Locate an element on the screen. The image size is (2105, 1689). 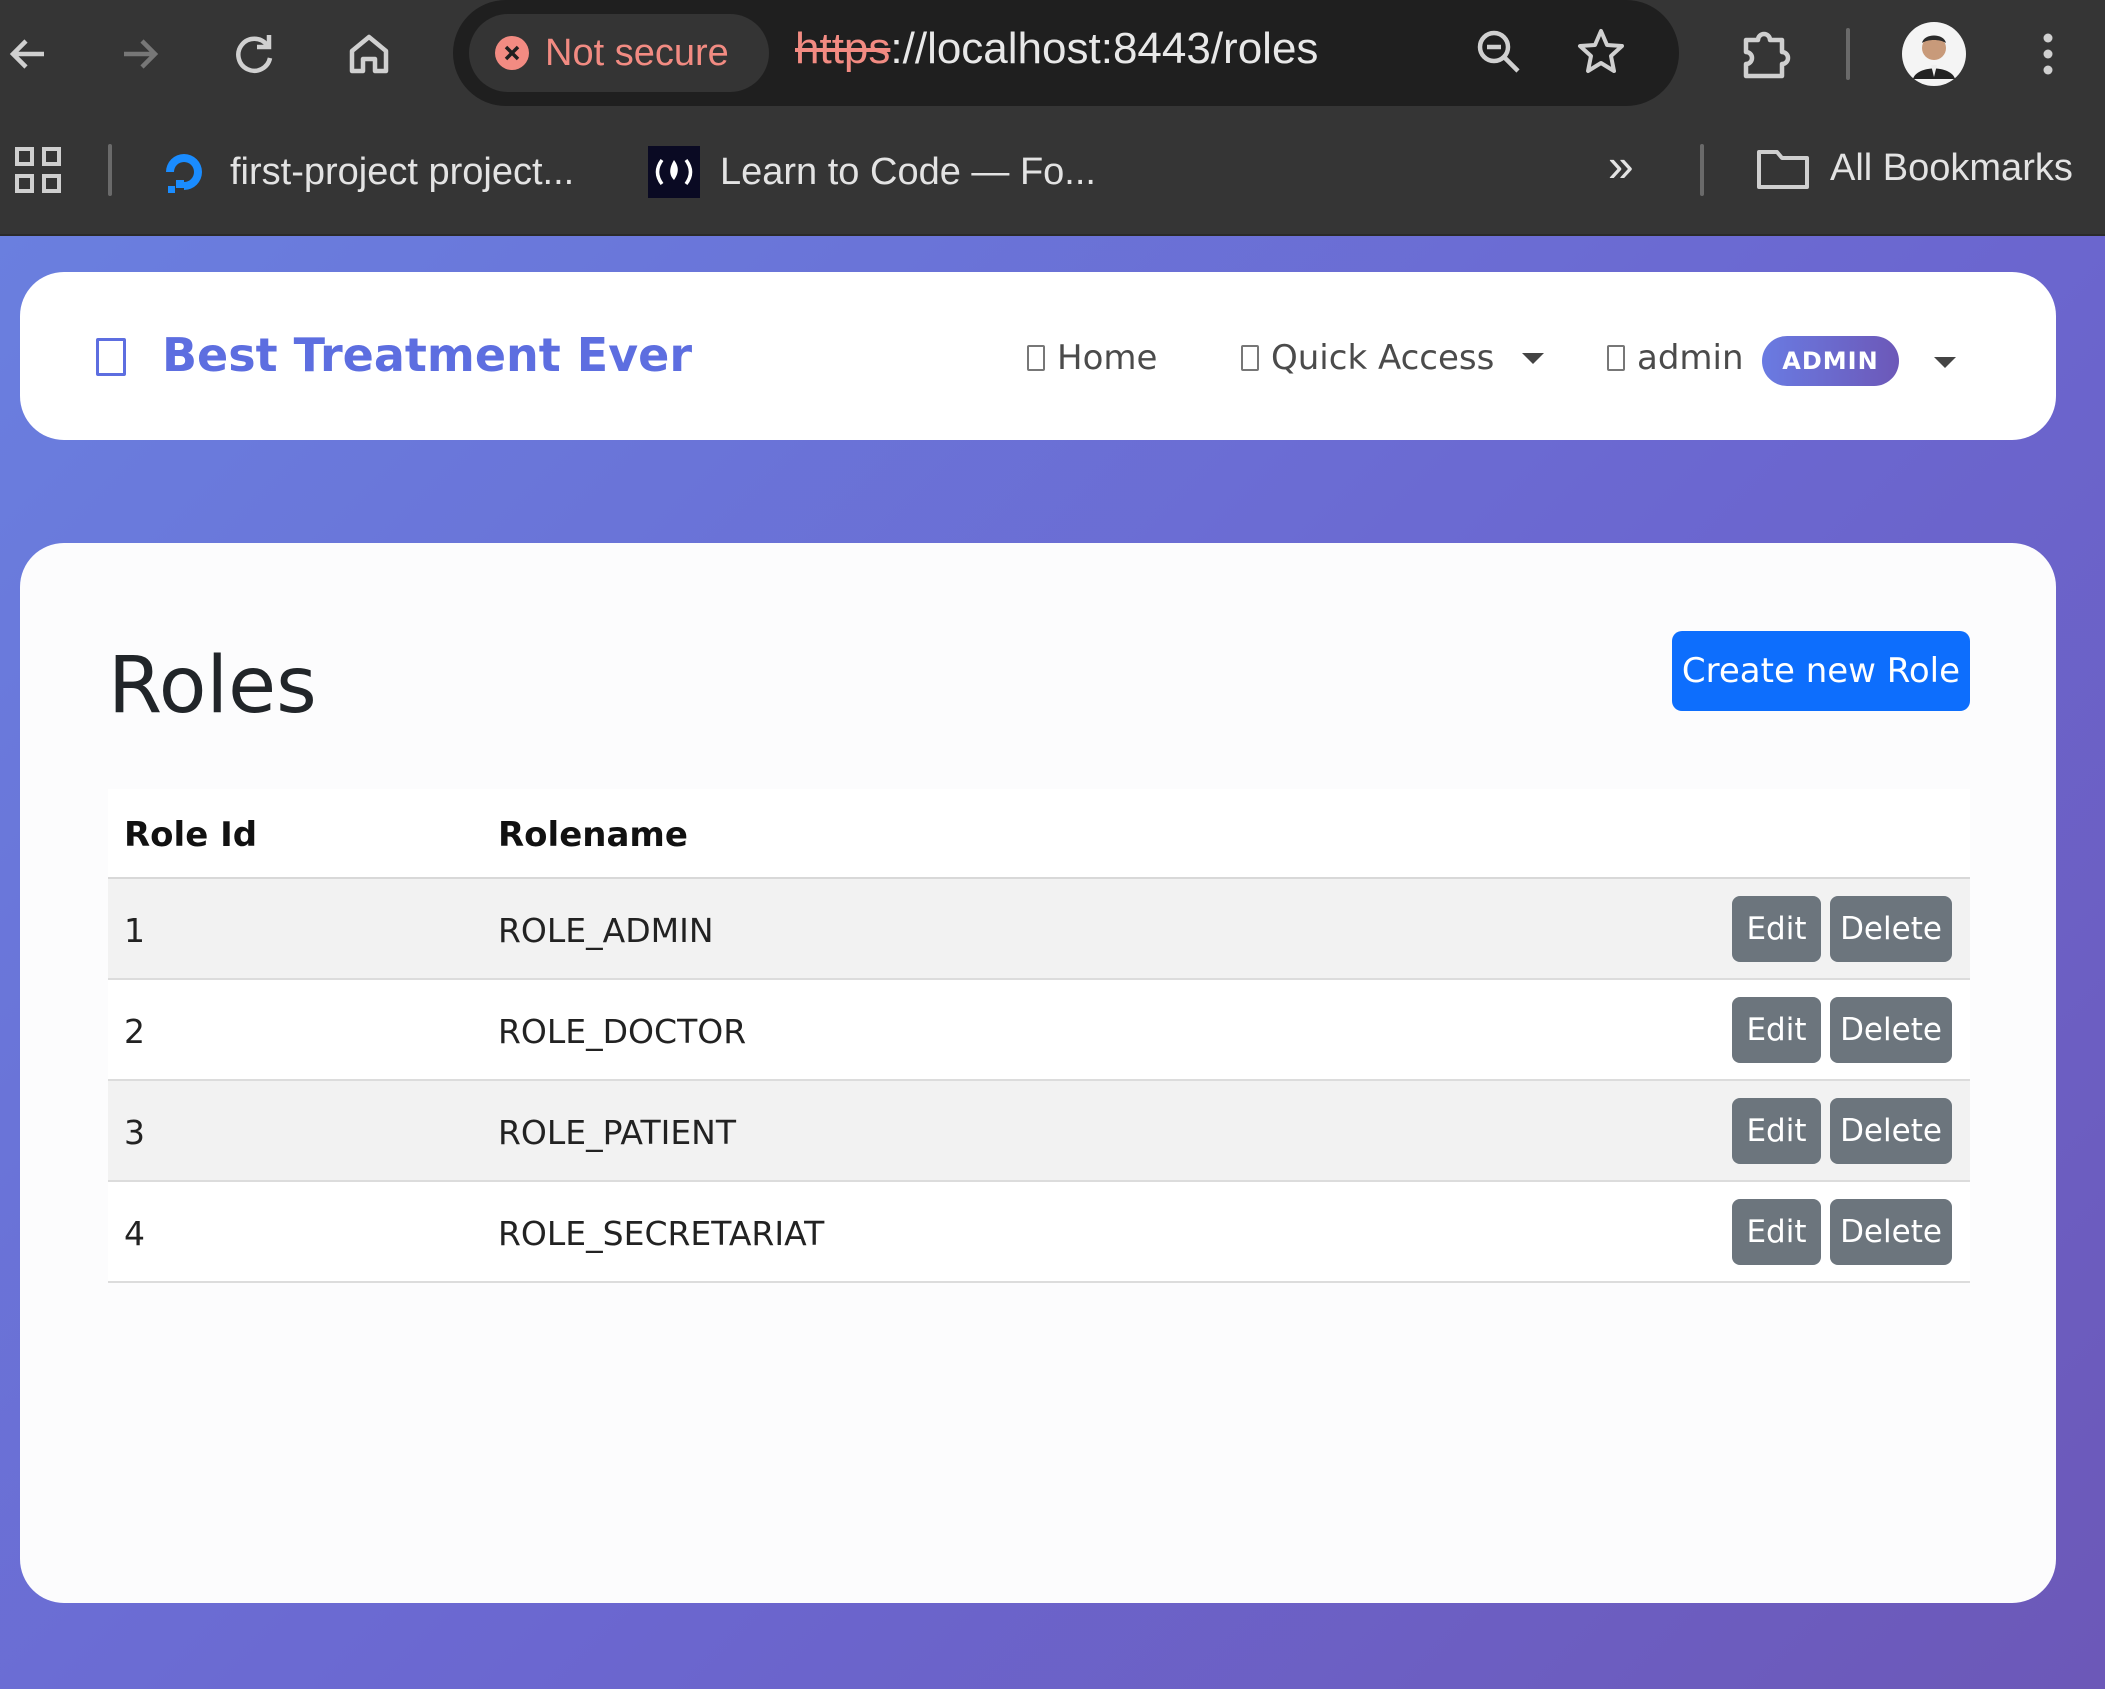
digitalocean-icon is located at coordinates (184, 173).